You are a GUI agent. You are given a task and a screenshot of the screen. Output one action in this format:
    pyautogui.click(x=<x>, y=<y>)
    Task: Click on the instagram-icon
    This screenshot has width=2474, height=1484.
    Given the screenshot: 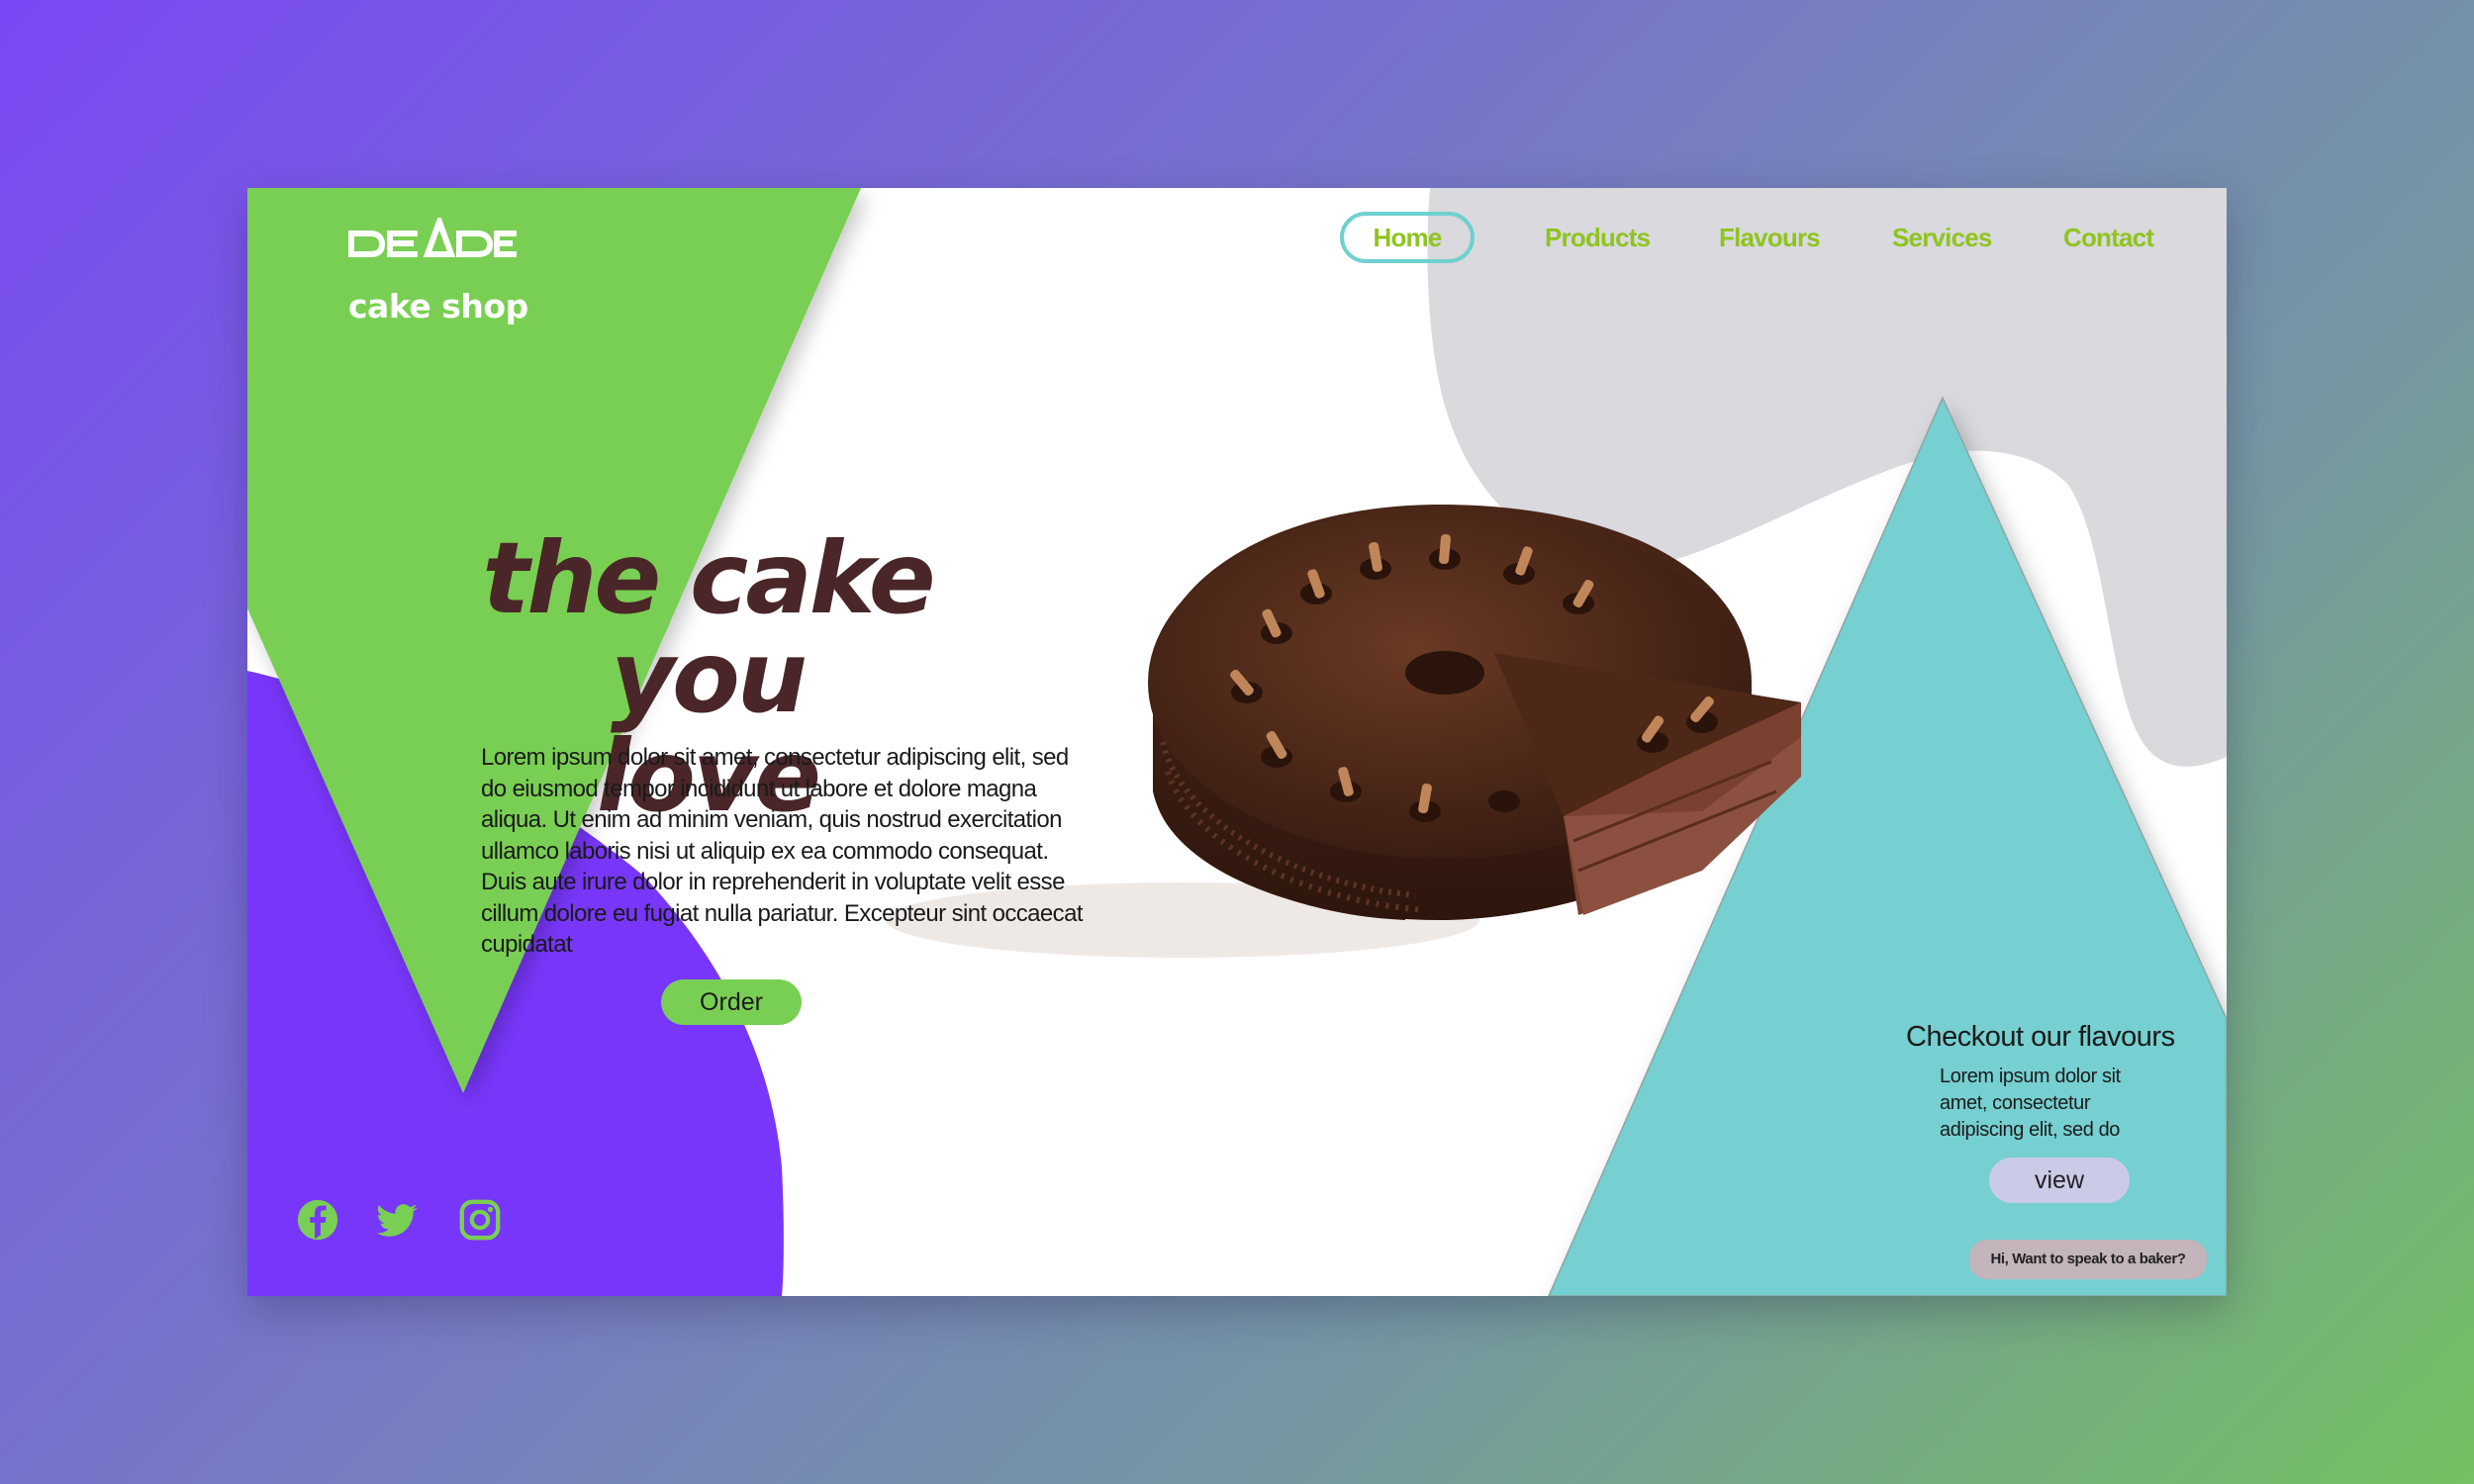 What is the action you would take?
    pyautogui.click(x=480, y=1220)
    